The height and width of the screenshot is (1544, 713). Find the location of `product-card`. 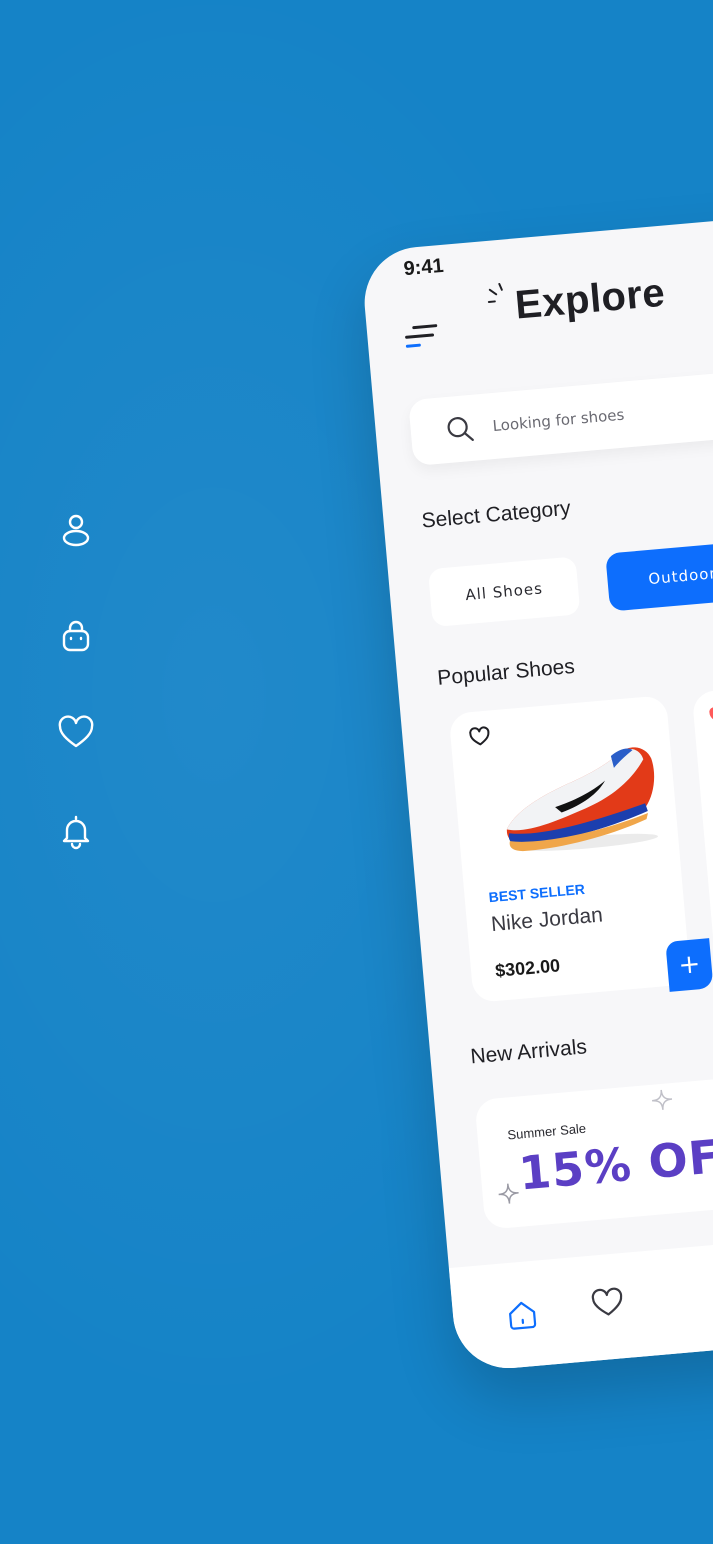

product-card is located at coordinates (702, 828).